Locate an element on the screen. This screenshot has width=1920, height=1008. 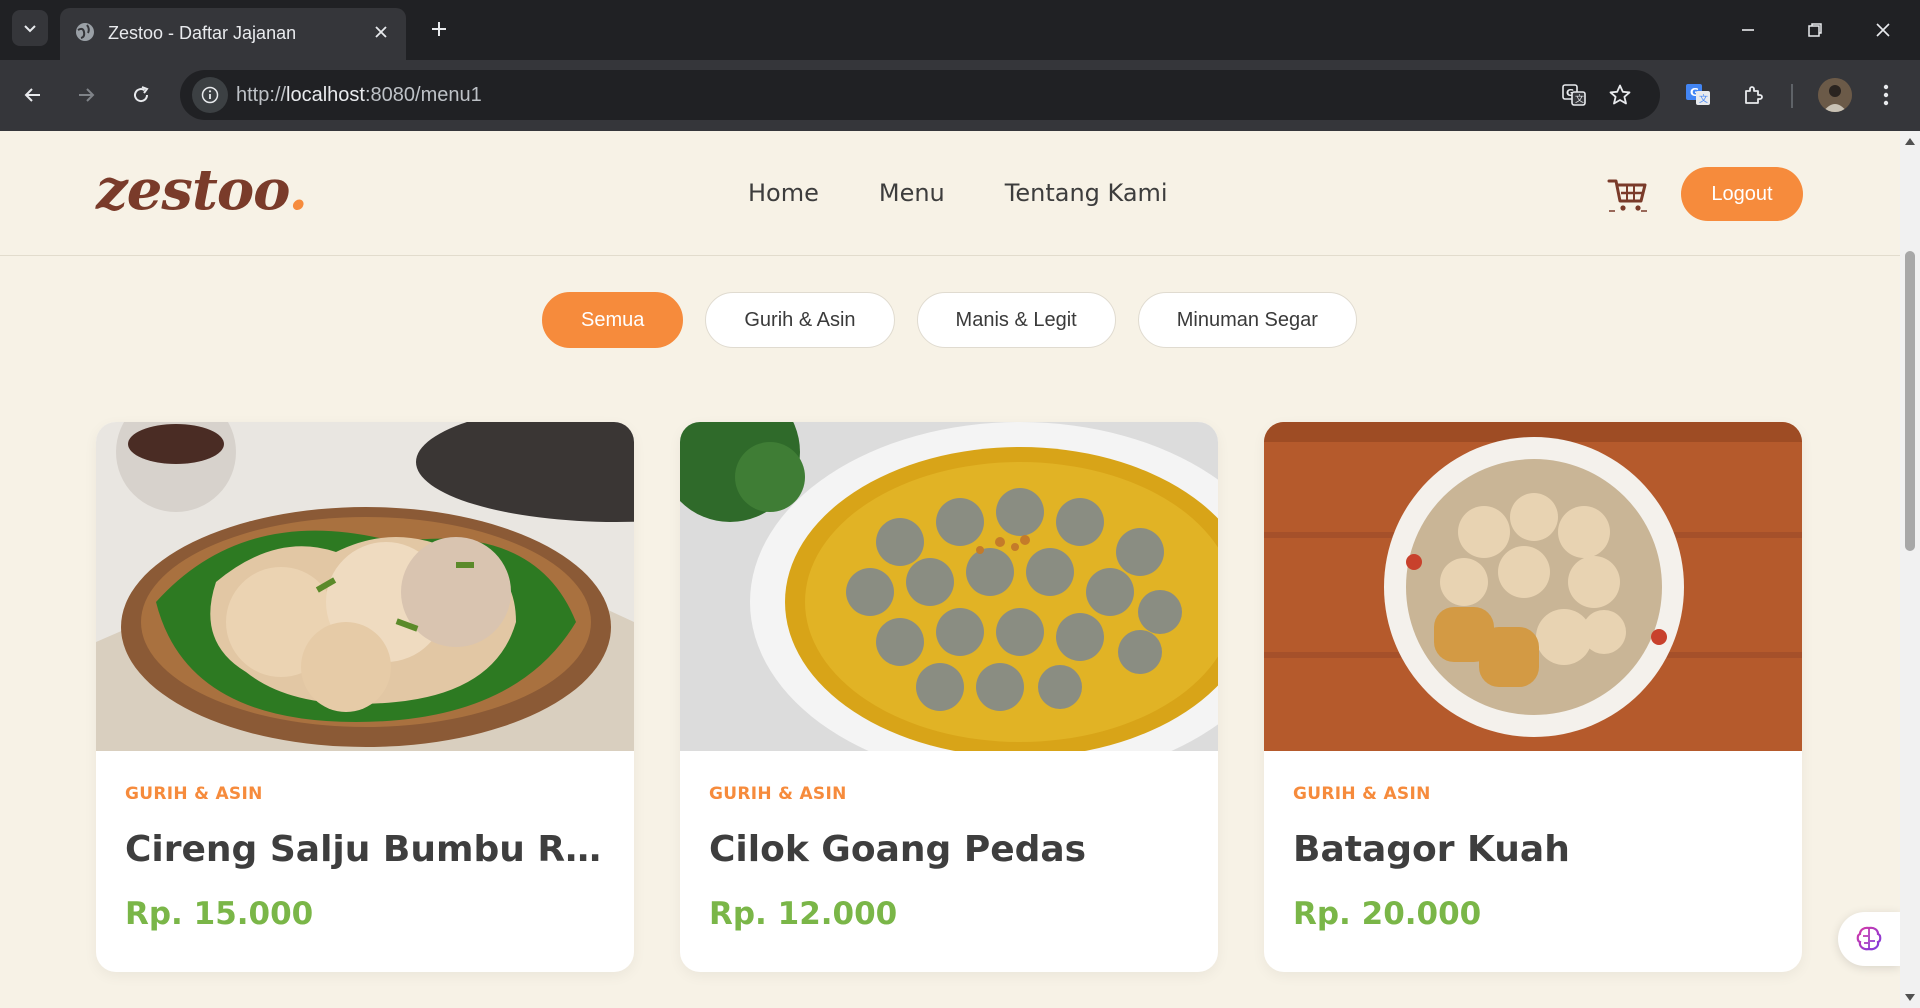
site-header: zestoo. Home Menu Tentang Kami Logout is located at coordinates (950, 193).